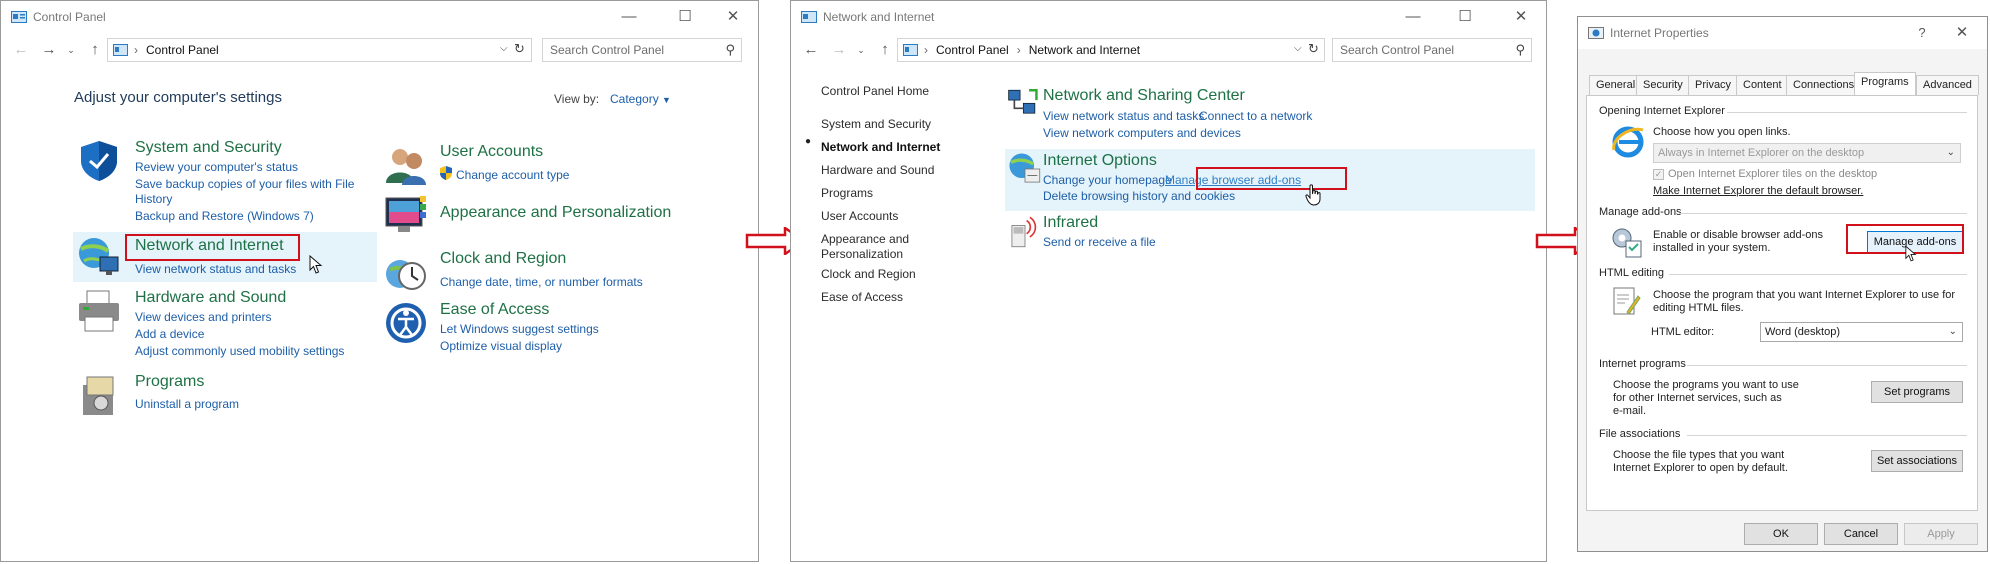 This screenshot has width=1990, height=564. I want to click on breadcrumb-item: Network and Internet, so click(1084, 50).